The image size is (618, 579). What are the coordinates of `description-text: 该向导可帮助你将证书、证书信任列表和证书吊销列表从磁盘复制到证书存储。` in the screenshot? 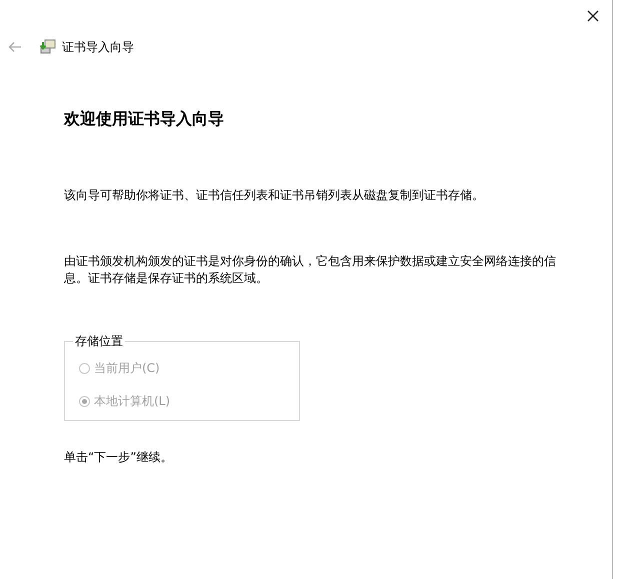 It's located at (274, 195).